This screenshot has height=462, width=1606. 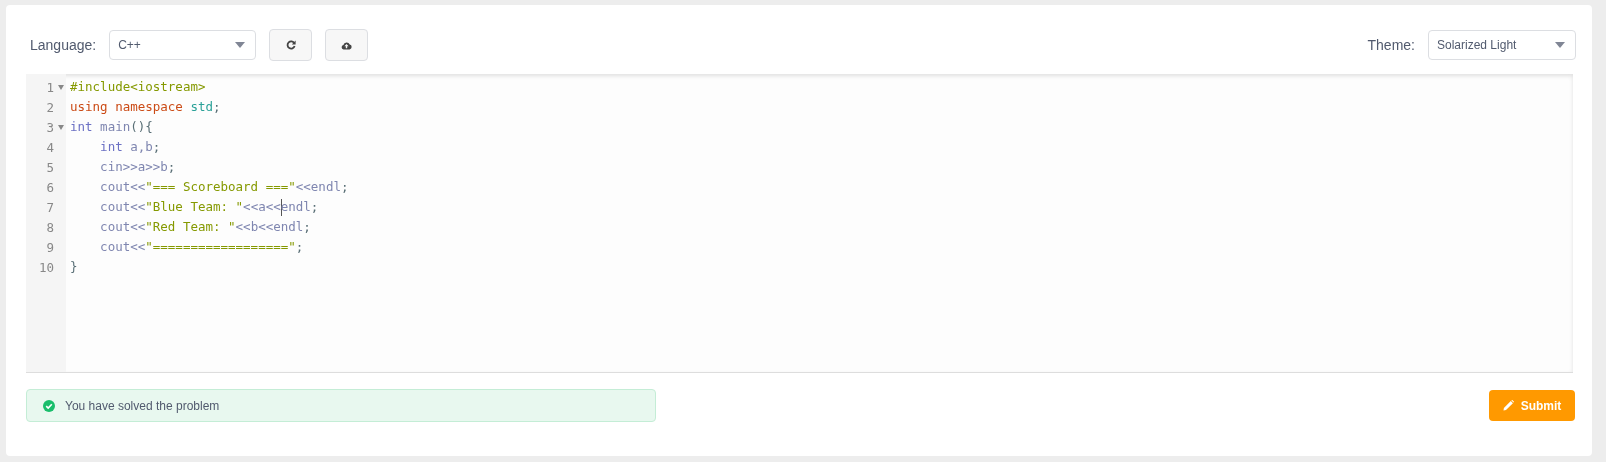 I want to click on line-number: 1, so click(x=50, y=87).